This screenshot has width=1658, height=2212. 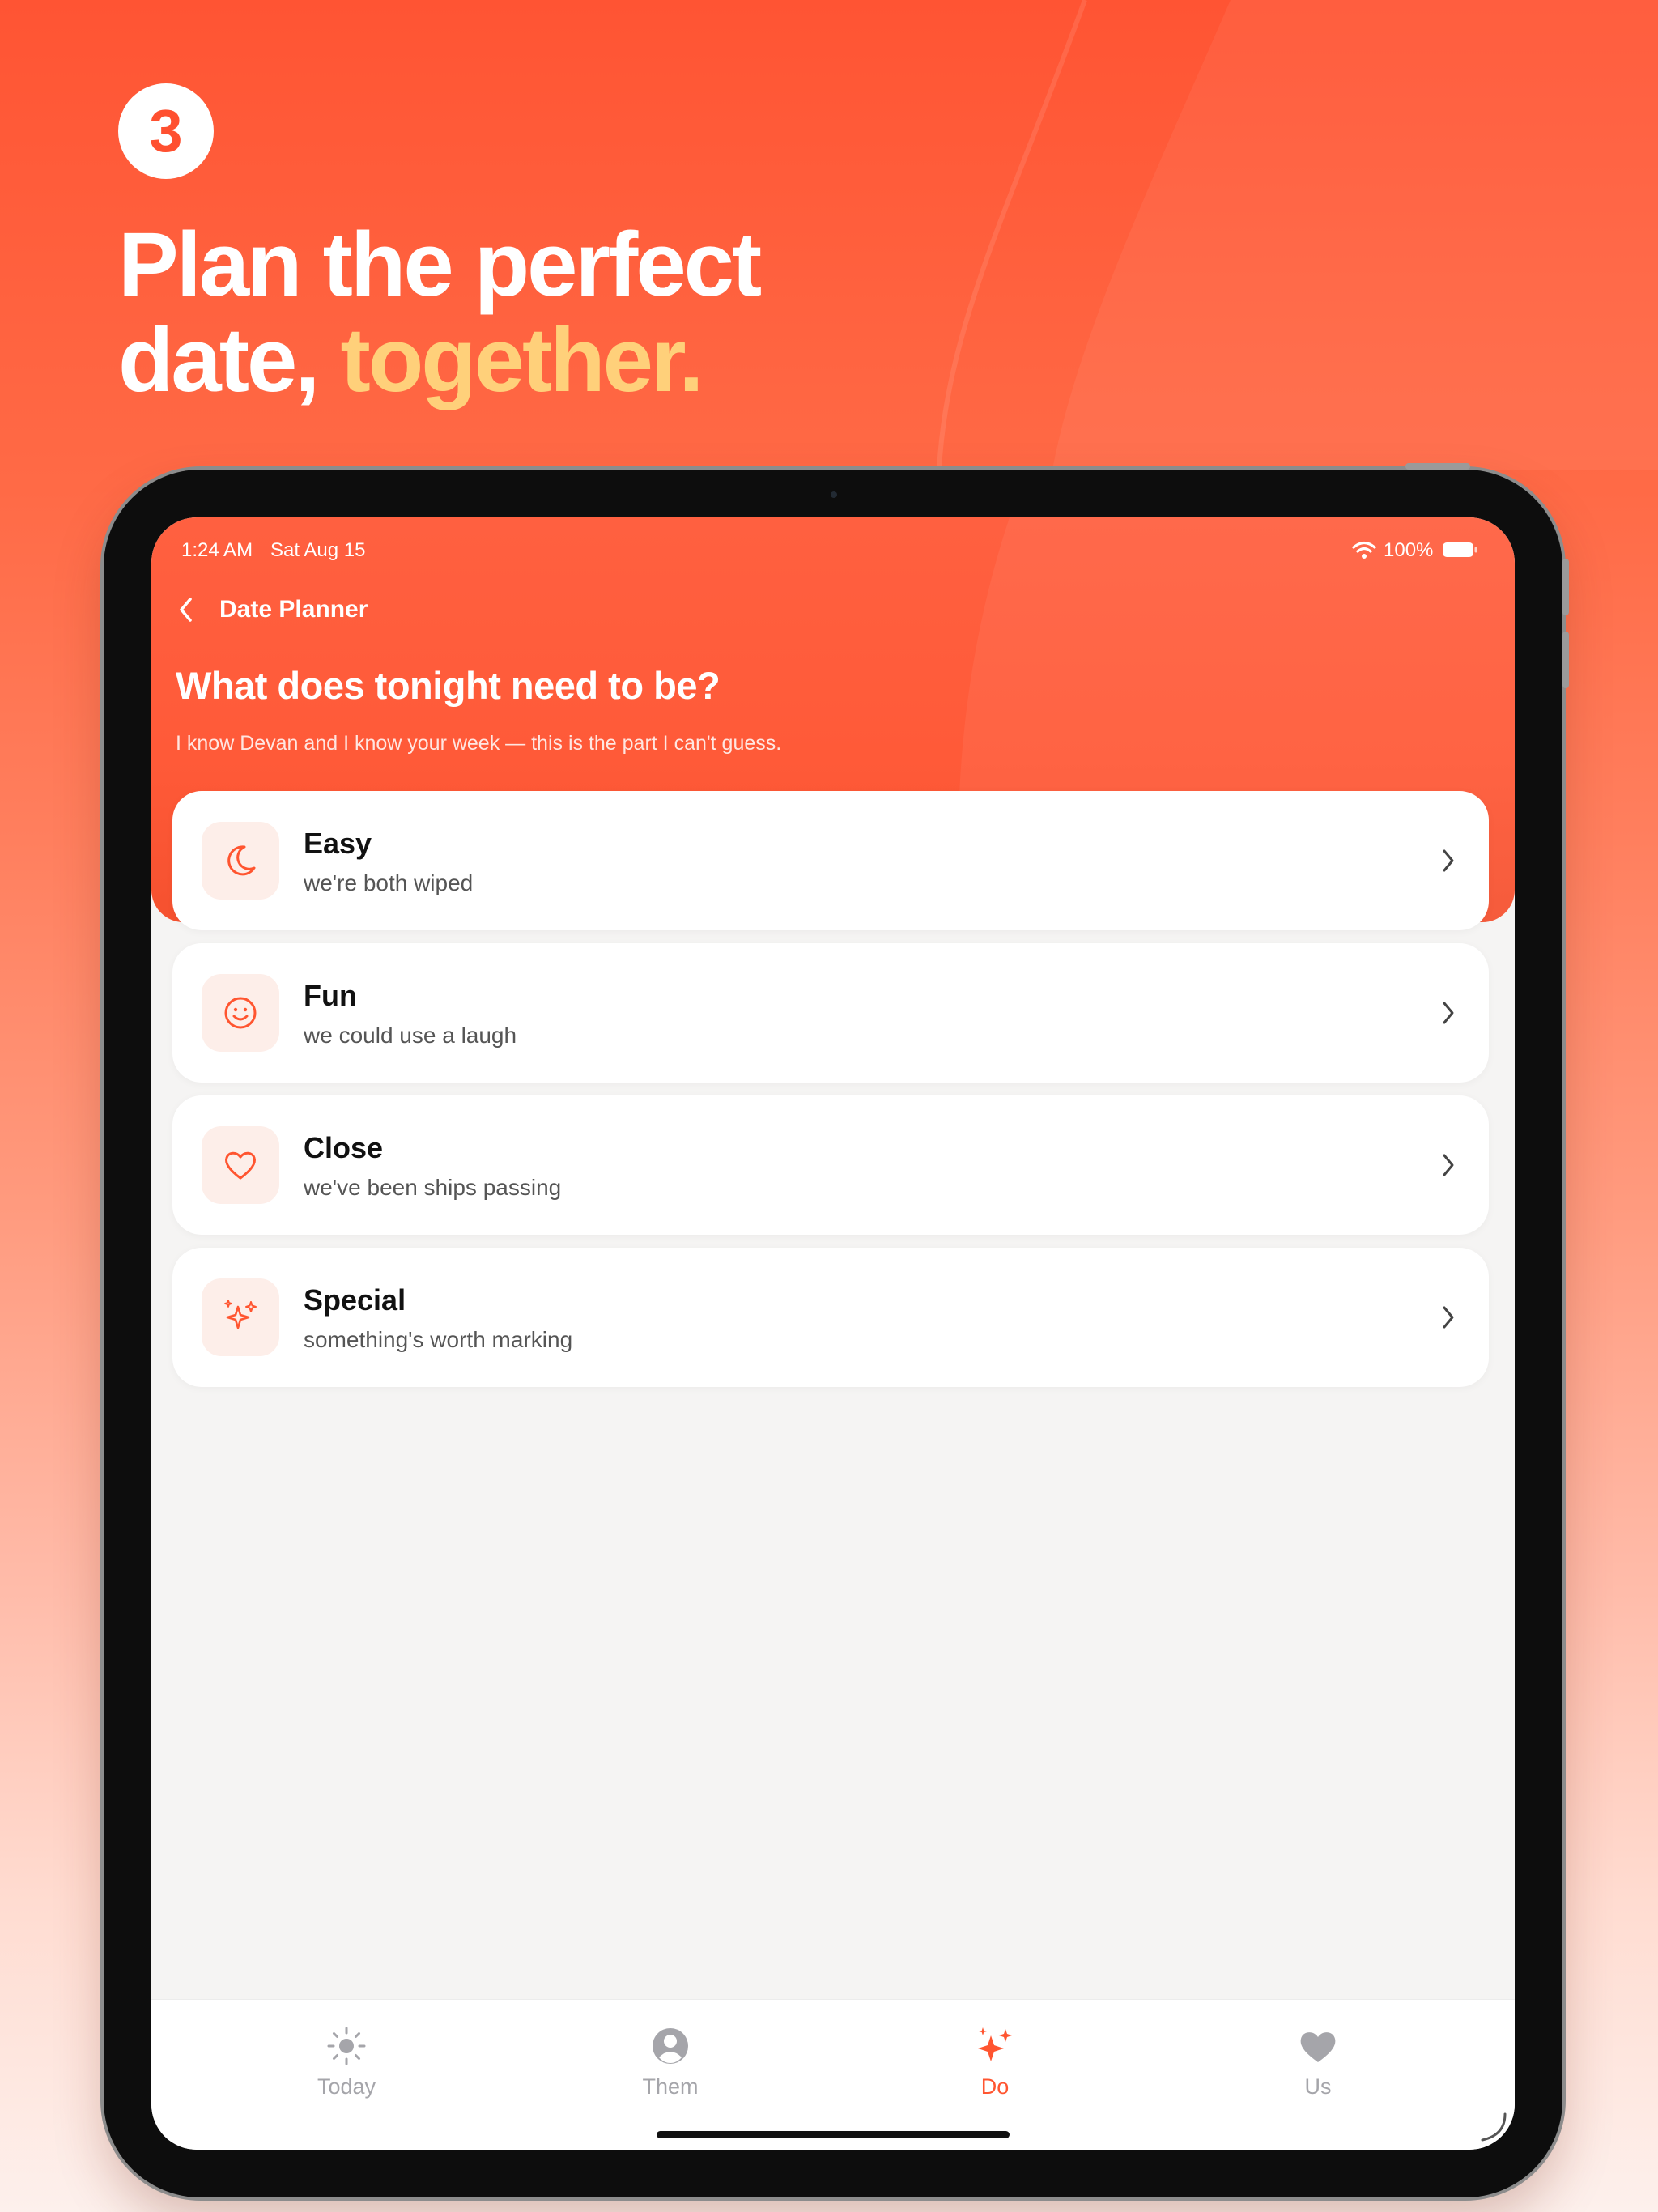 I want to click on headline-accent: together., so click(x=522, y=360).